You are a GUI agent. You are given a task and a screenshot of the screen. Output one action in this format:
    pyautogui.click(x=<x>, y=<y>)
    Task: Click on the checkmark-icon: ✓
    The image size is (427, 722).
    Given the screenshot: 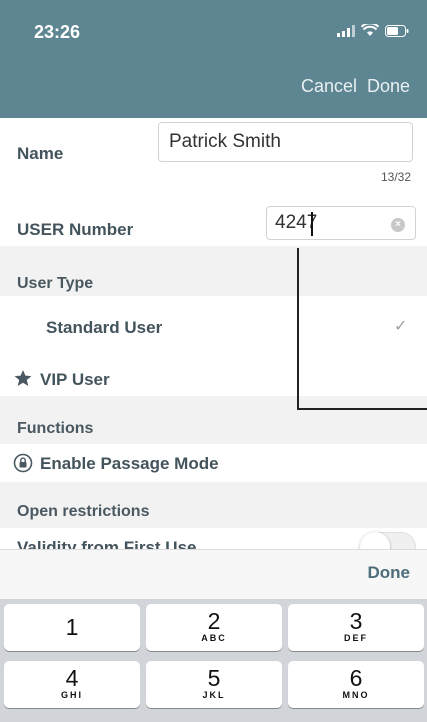 What is the action you would take?
    pyautogui.click(x=401, y=326)
    